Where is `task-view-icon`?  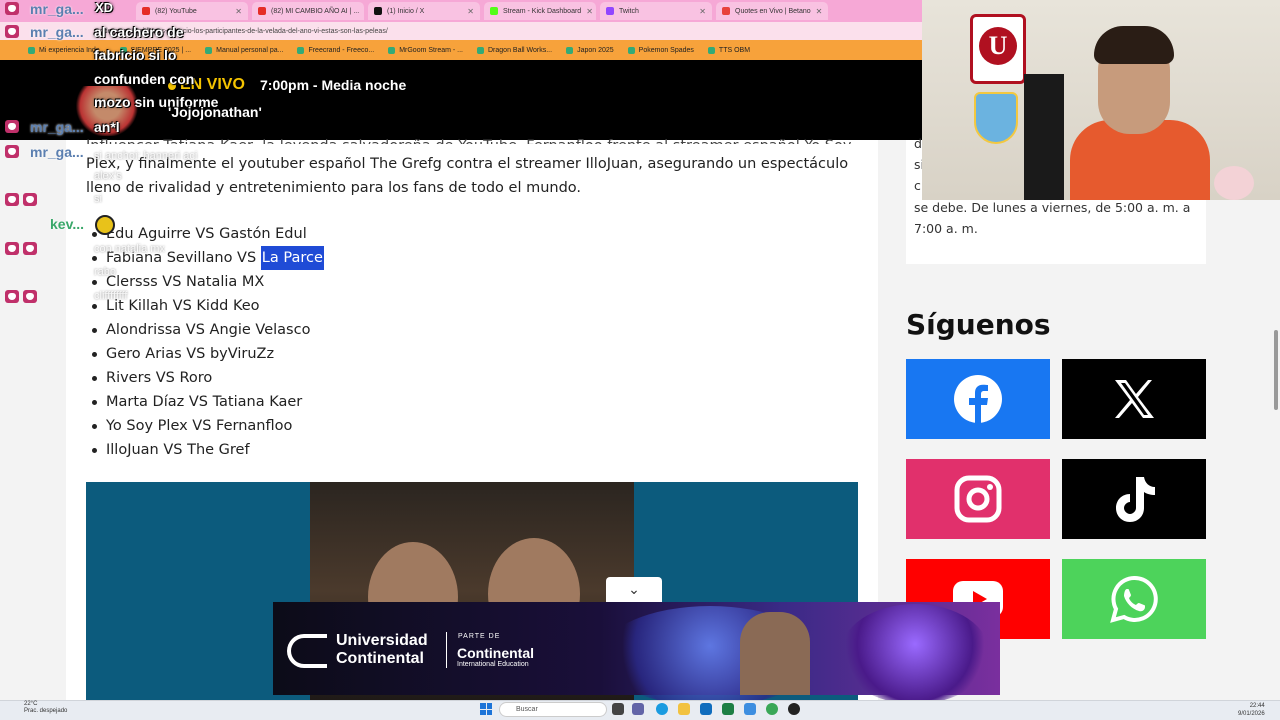 task-view-icon is located at coordinates (618, 709).